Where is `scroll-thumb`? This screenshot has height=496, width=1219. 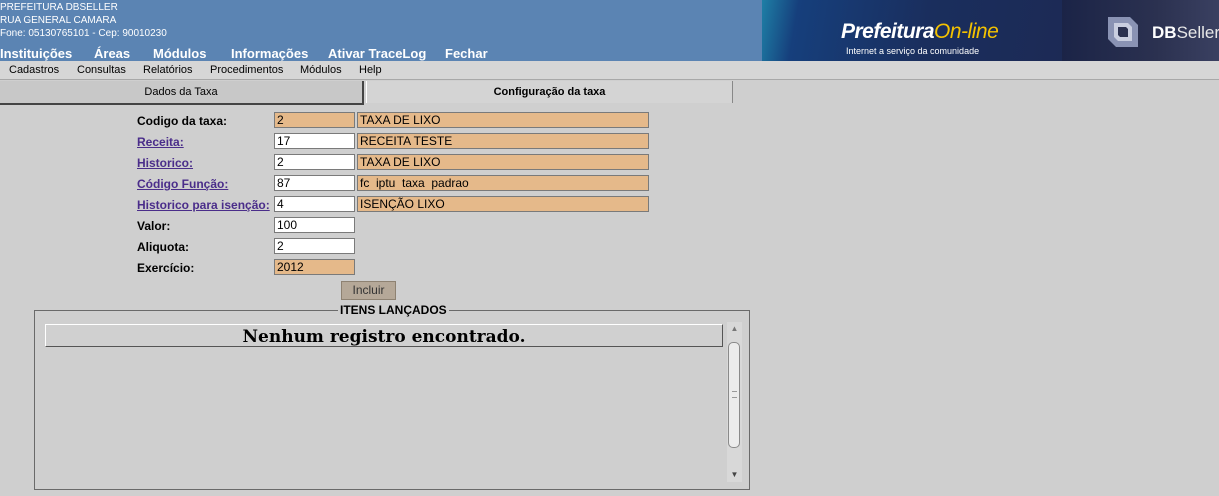 scroll-thumb is located at coordinates (734, 395).